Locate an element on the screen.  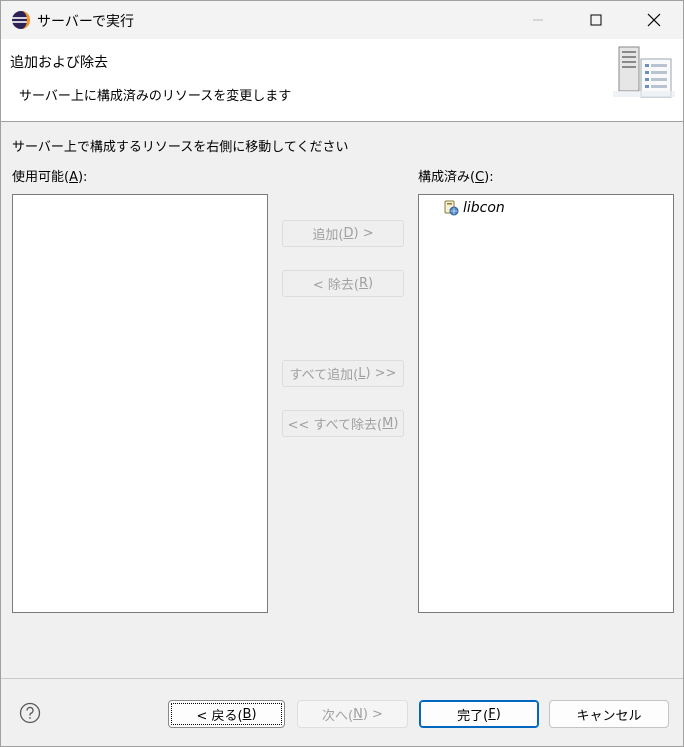
available-label-mnemonic: A is located at coordinates (73, 177).